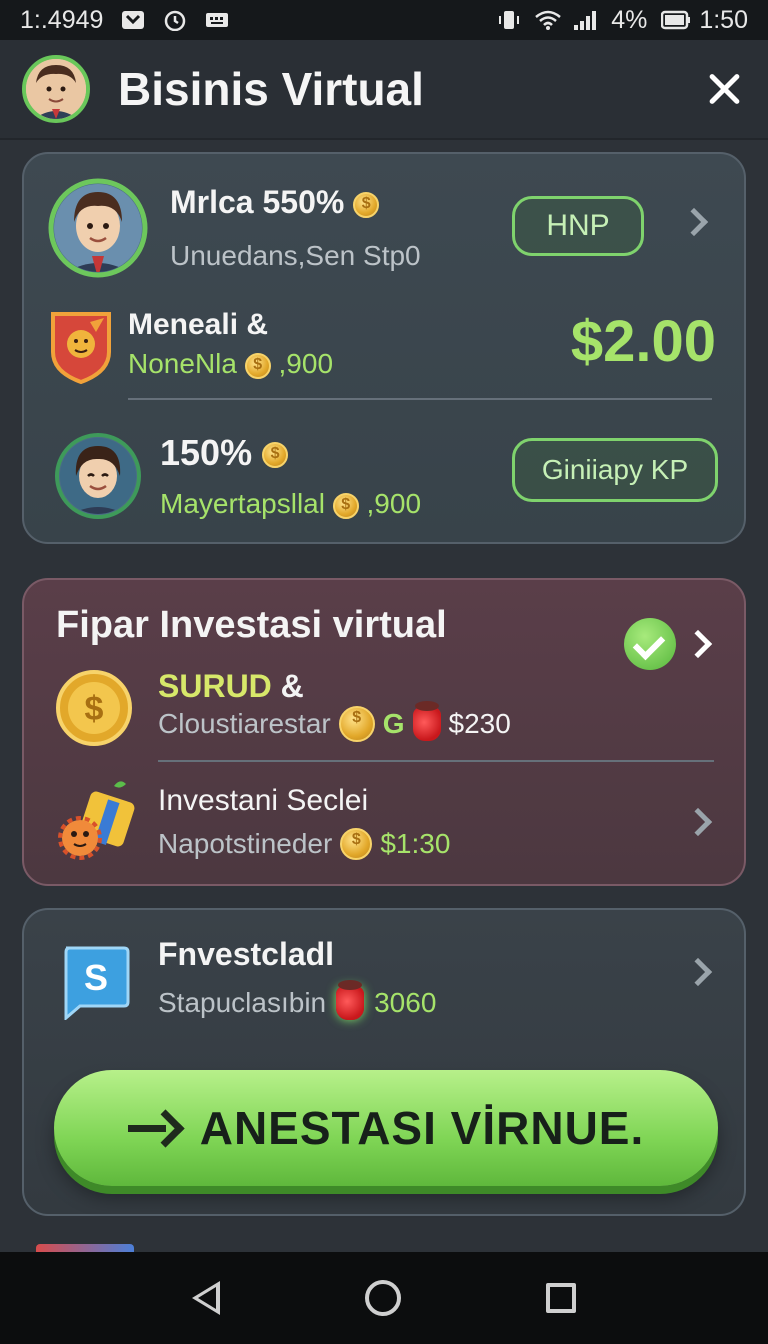 The height and width of the screenshot is (1344, 768). I want to click on balance-amount: $2.00, so click(643, 341).